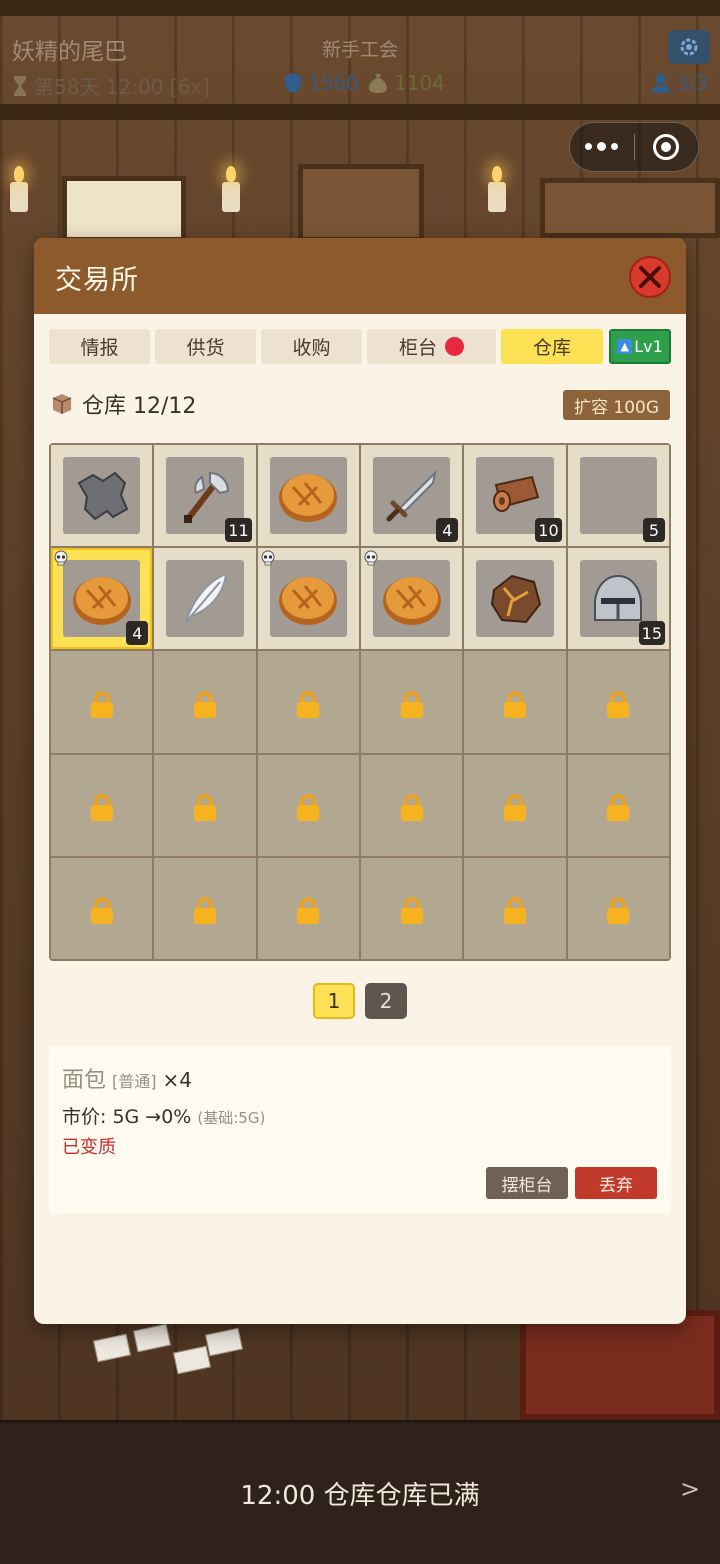  I want to click on settings-gear-icon, so click(689, 47).